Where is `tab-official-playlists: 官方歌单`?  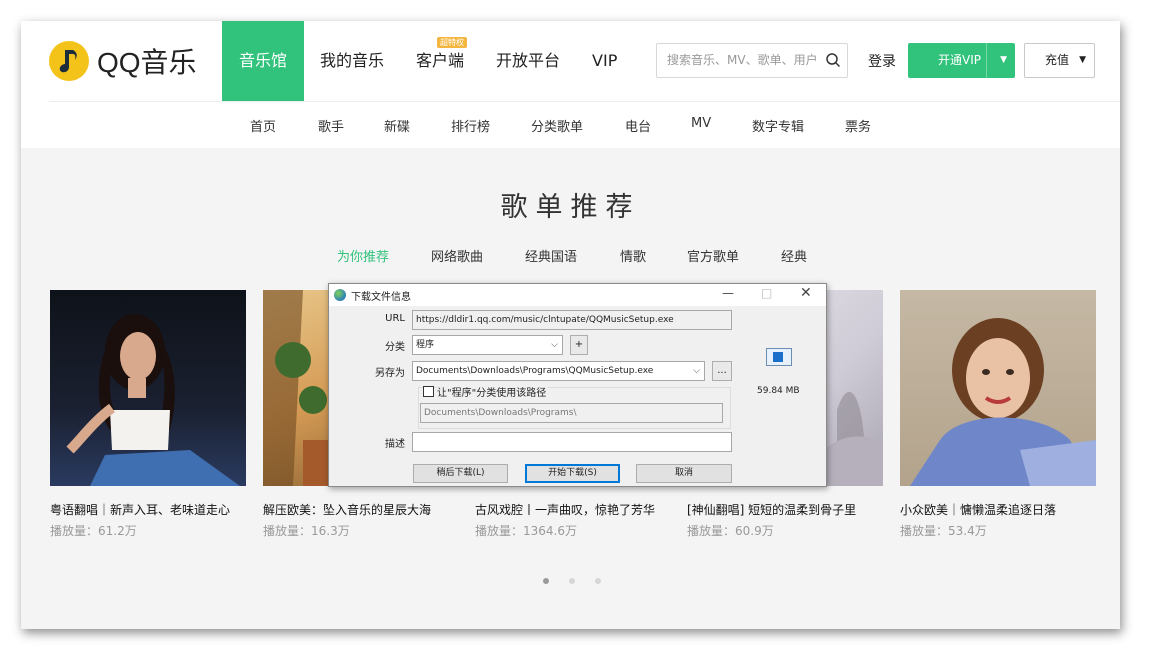
tab-official-playlists: 官方歌单 is located at coordinates (713, 255).